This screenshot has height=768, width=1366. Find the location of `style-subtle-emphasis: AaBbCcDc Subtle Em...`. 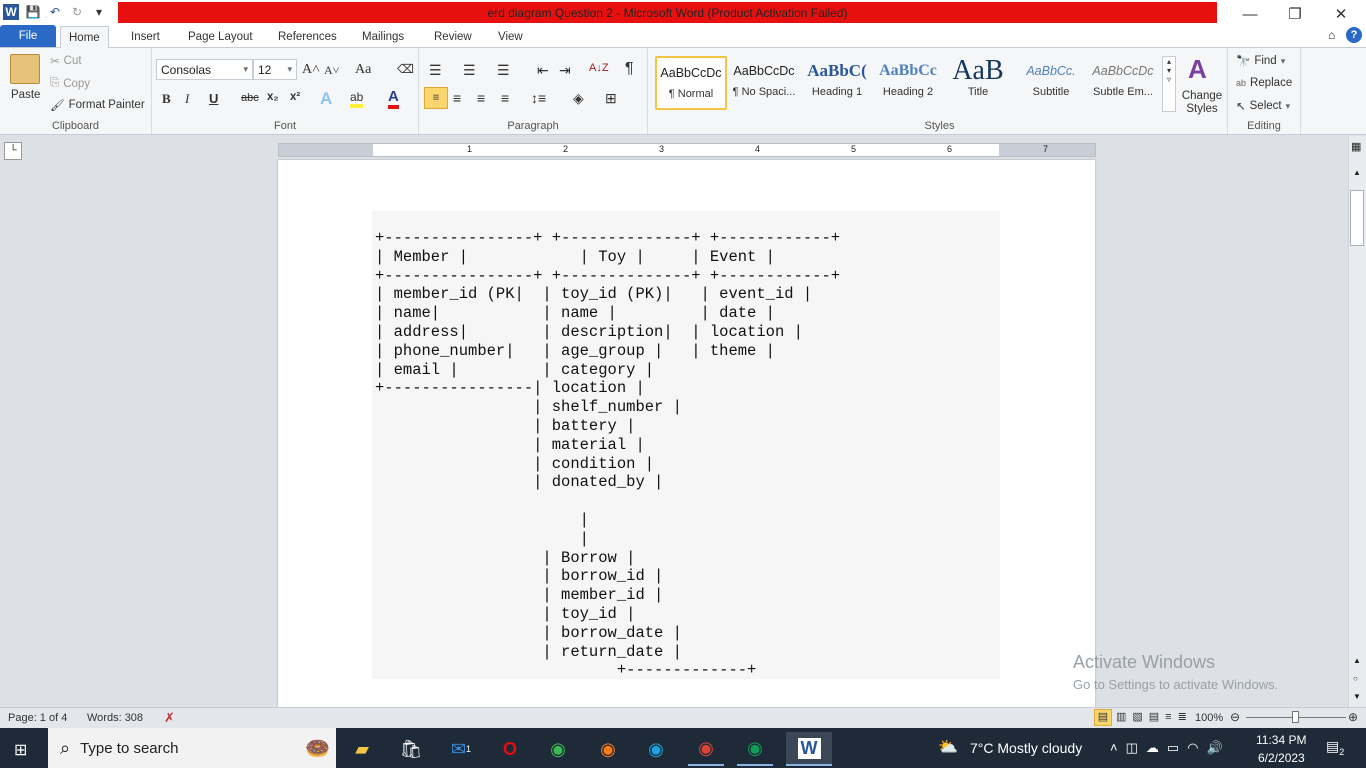

style-subtle-emphasis: AaBbCcDc Subtle Em... is located at coordinates (1123, 83).